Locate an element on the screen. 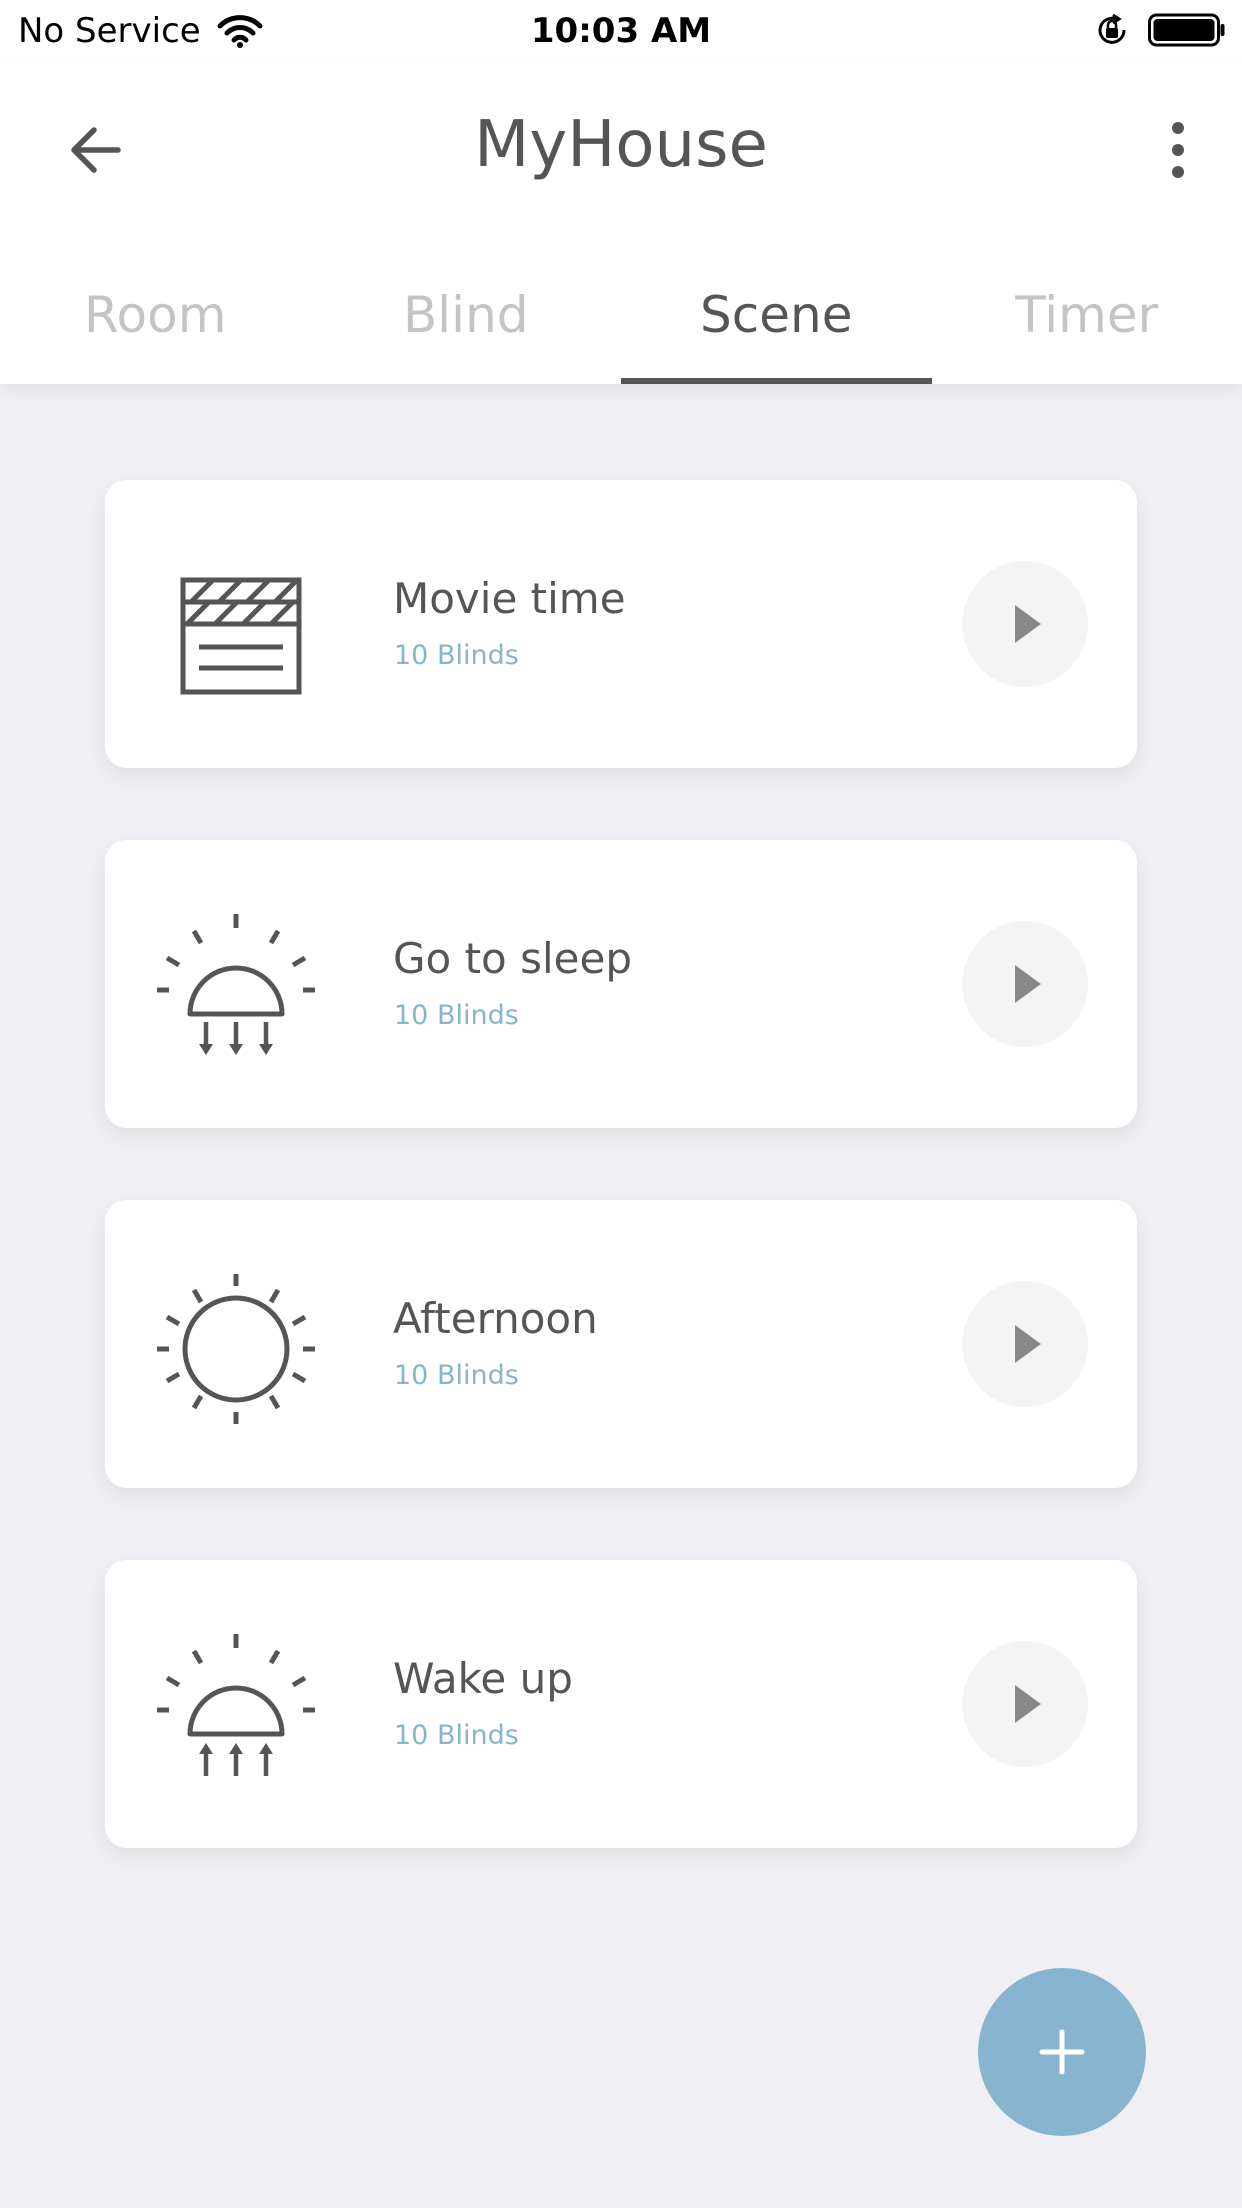 This screenshot has width=1242, height=2208. scene-name: Go to sleep is located at coordinates (512, 958).